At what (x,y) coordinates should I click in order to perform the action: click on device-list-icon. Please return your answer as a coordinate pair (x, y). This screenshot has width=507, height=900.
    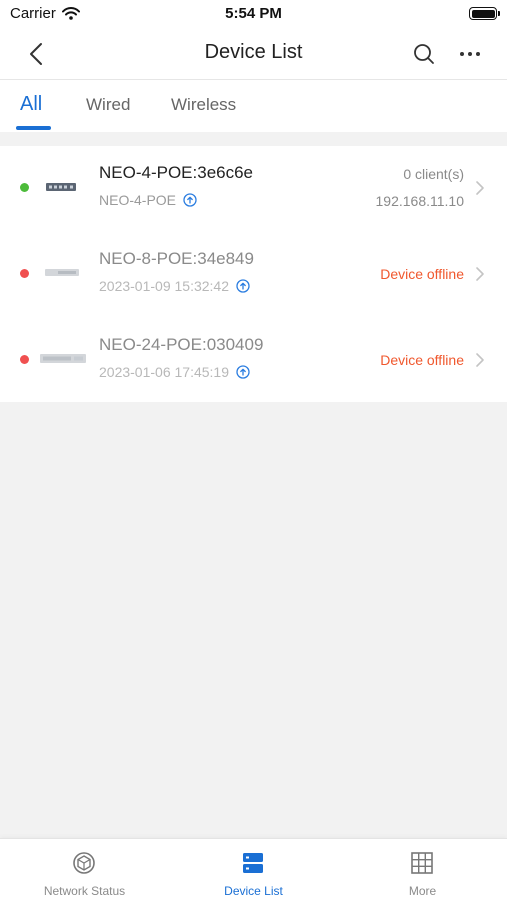
    Looking at the image, I should click on (253, 863).